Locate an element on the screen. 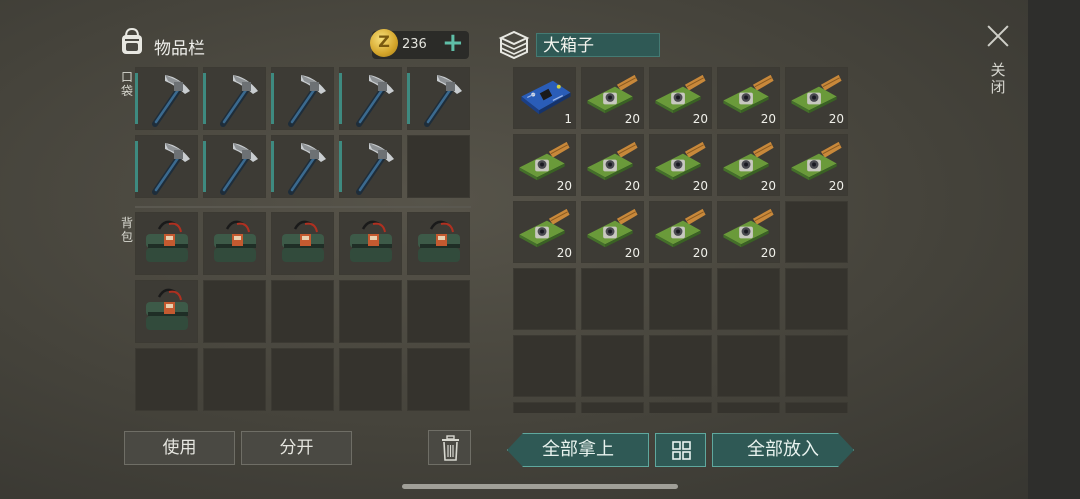 This screenshot has height=499, width=1080. grid-sort-icon is located at coordinates (681, 450).